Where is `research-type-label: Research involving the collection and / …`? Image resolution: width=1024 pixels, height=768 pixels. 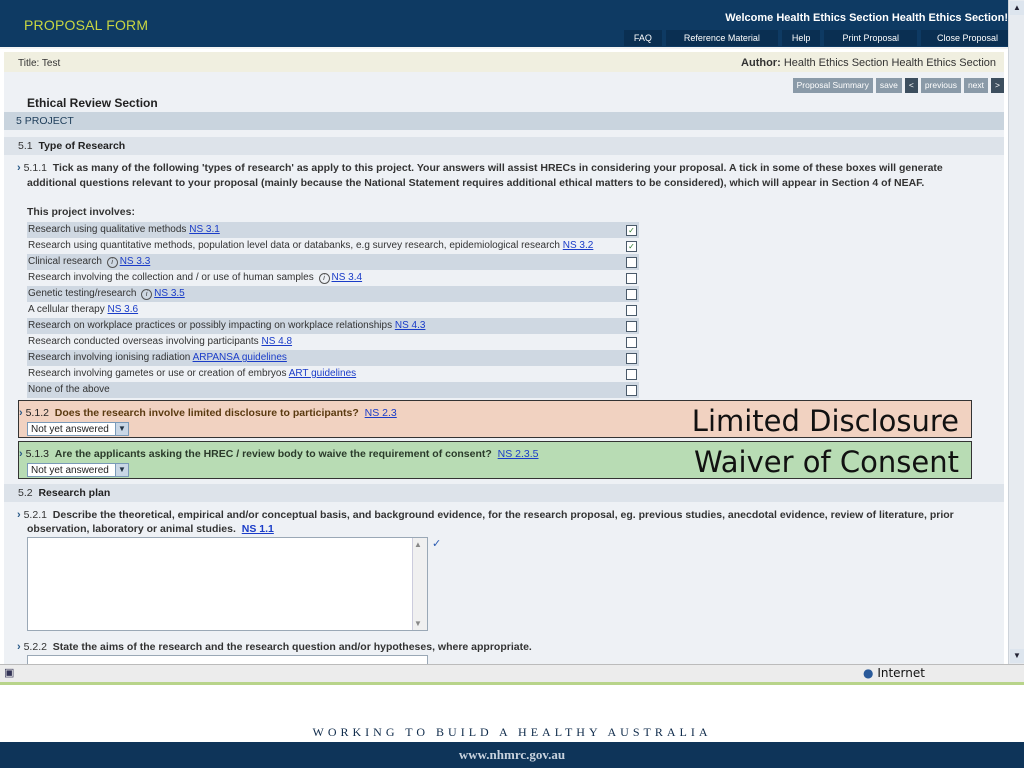
research-type-label: Research involving the collection and / … is located at coordinates (171, 277).